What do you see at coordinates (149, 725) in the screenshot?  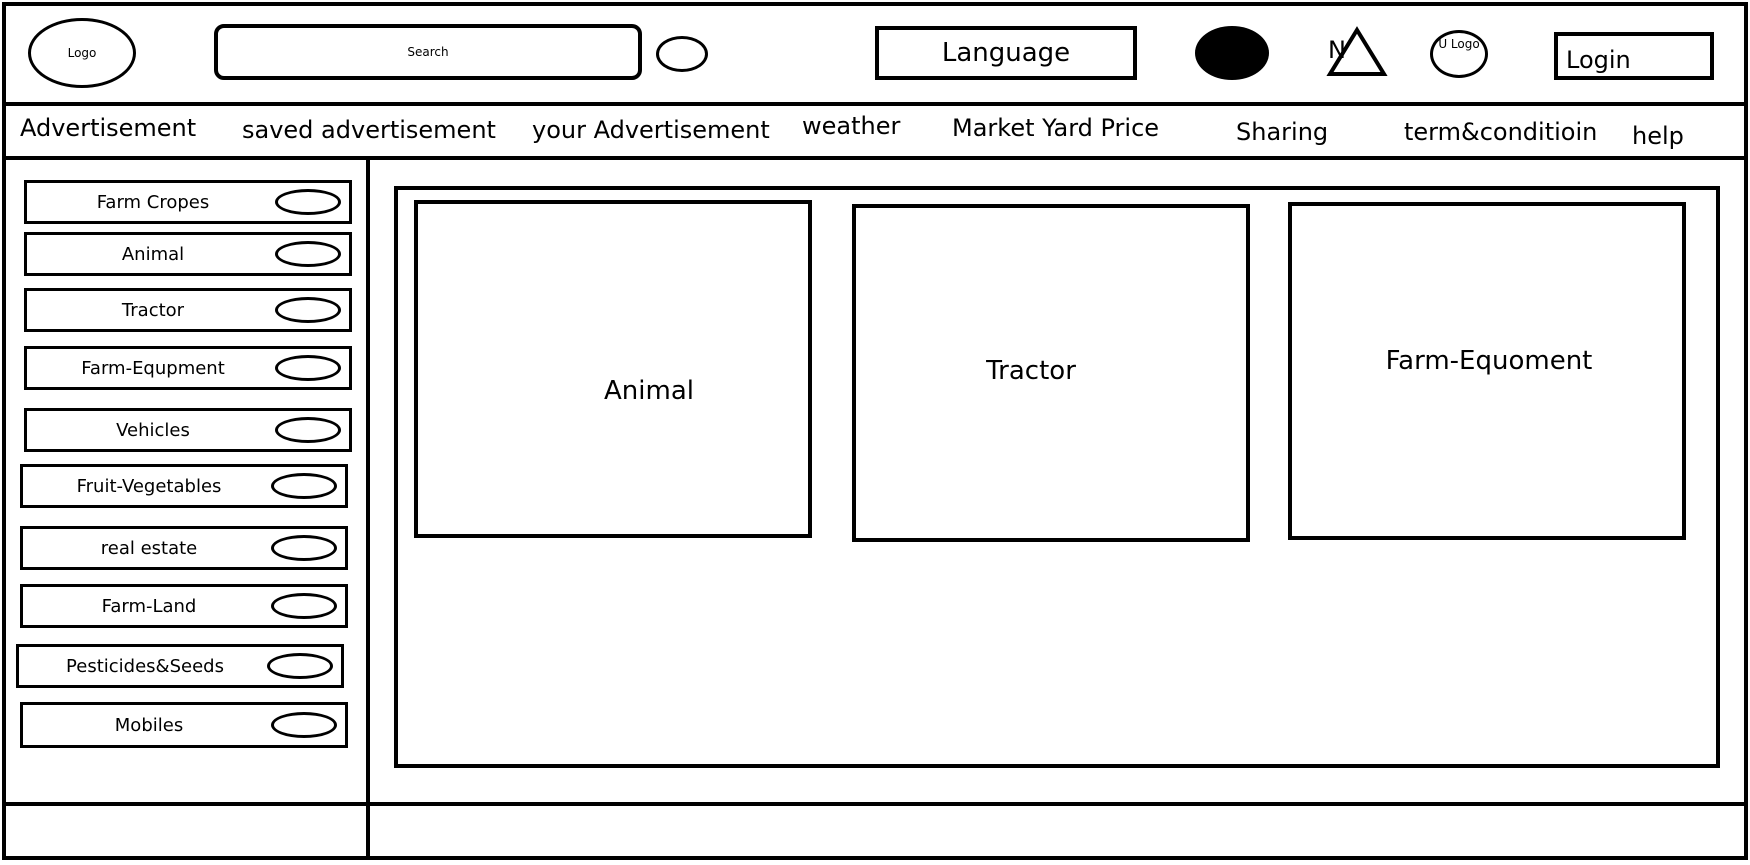 I see `sidebar-item-label: Mobiles` at bounding box center [149, 725].